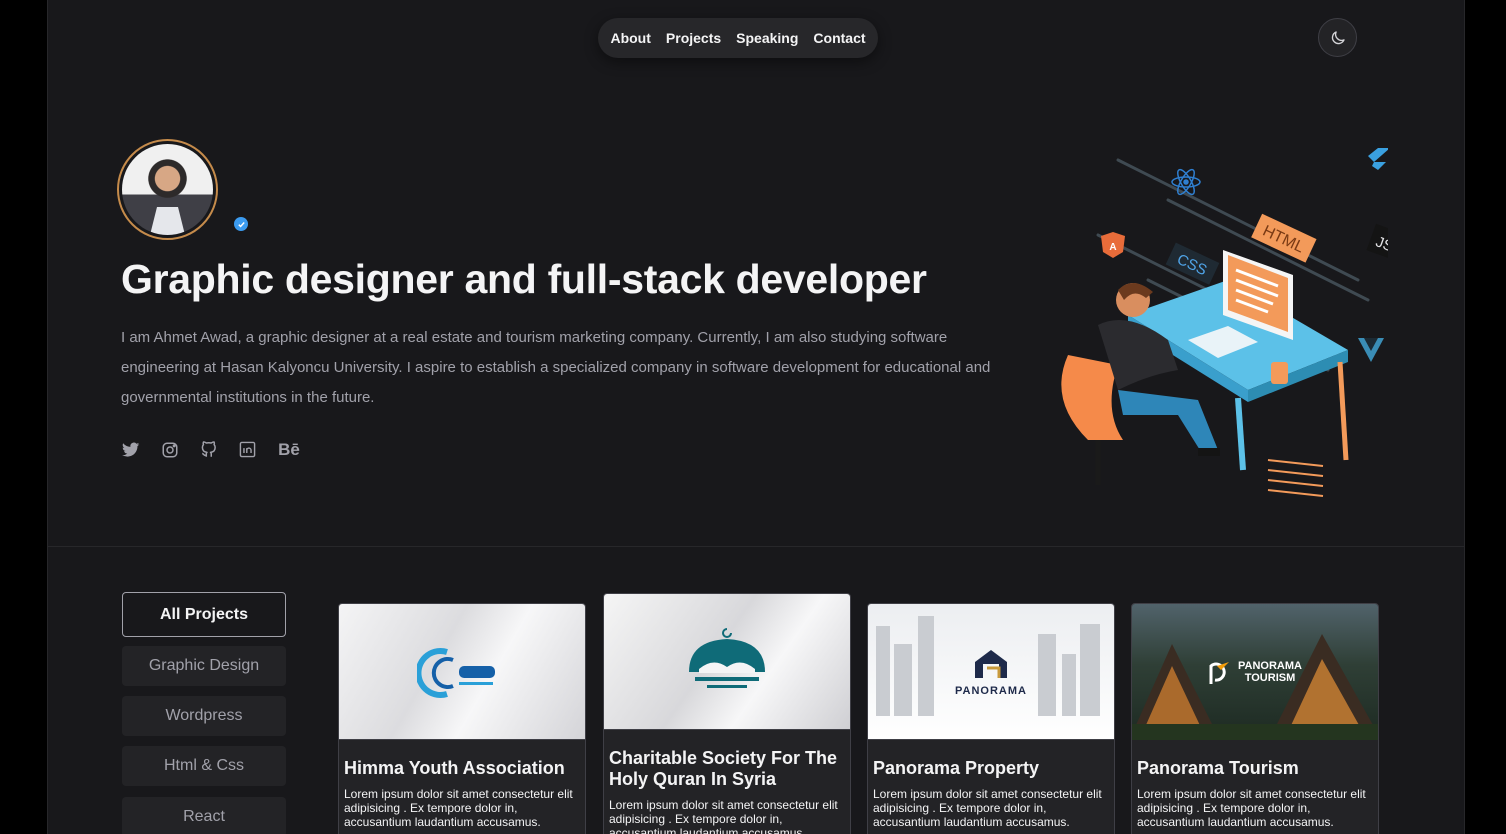 This screenshot has height=834, width=1506. I want to click on nav-contact: Contact, so click(839, 38).